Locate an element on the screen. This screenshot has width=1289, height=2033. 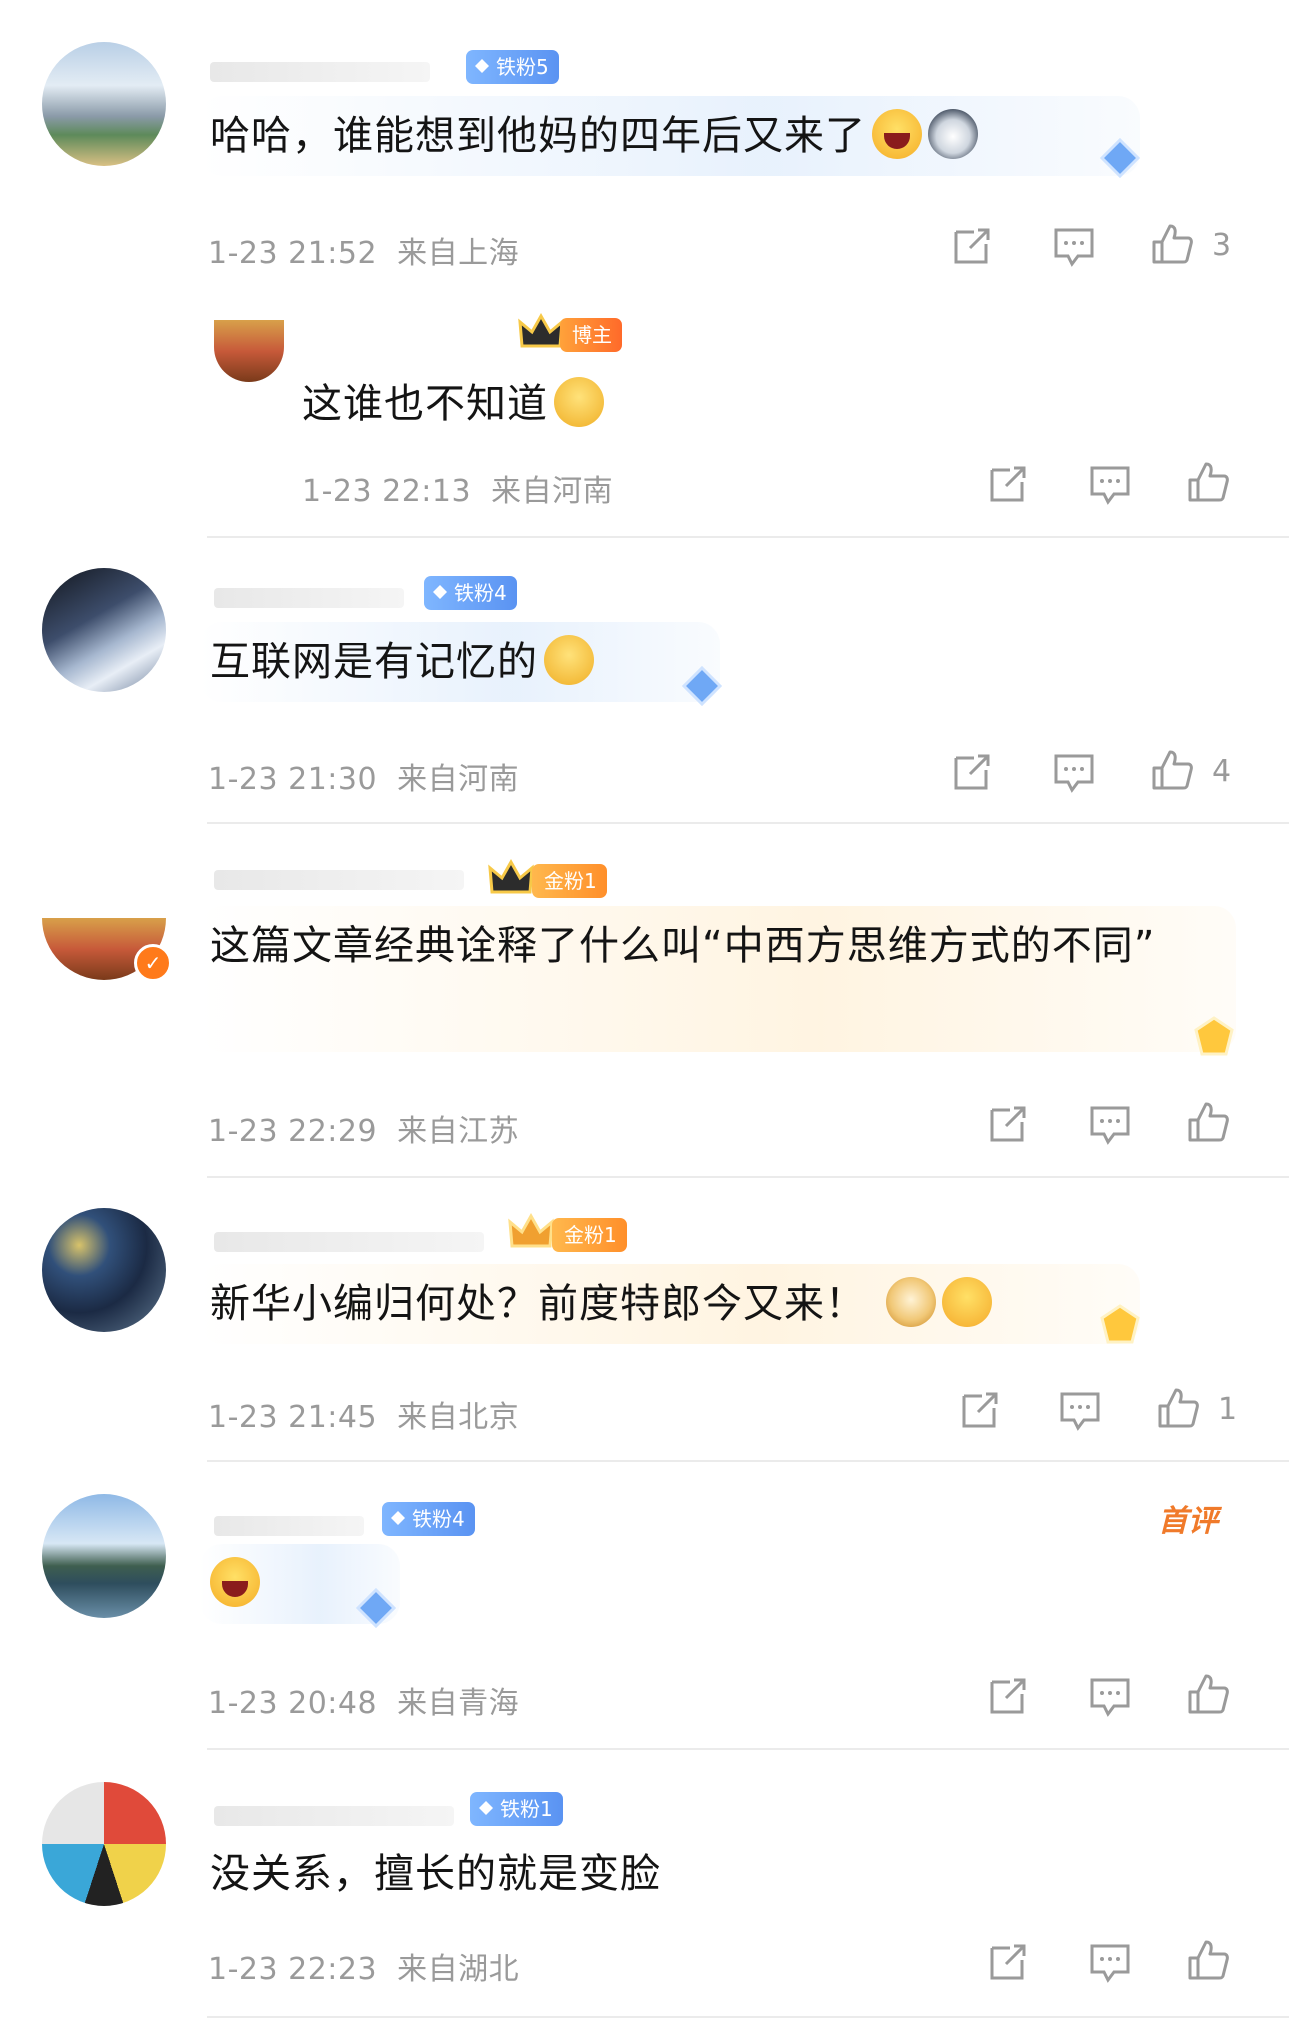
comment-time: 1-23 22:13 is located at coordinates (387, 491).